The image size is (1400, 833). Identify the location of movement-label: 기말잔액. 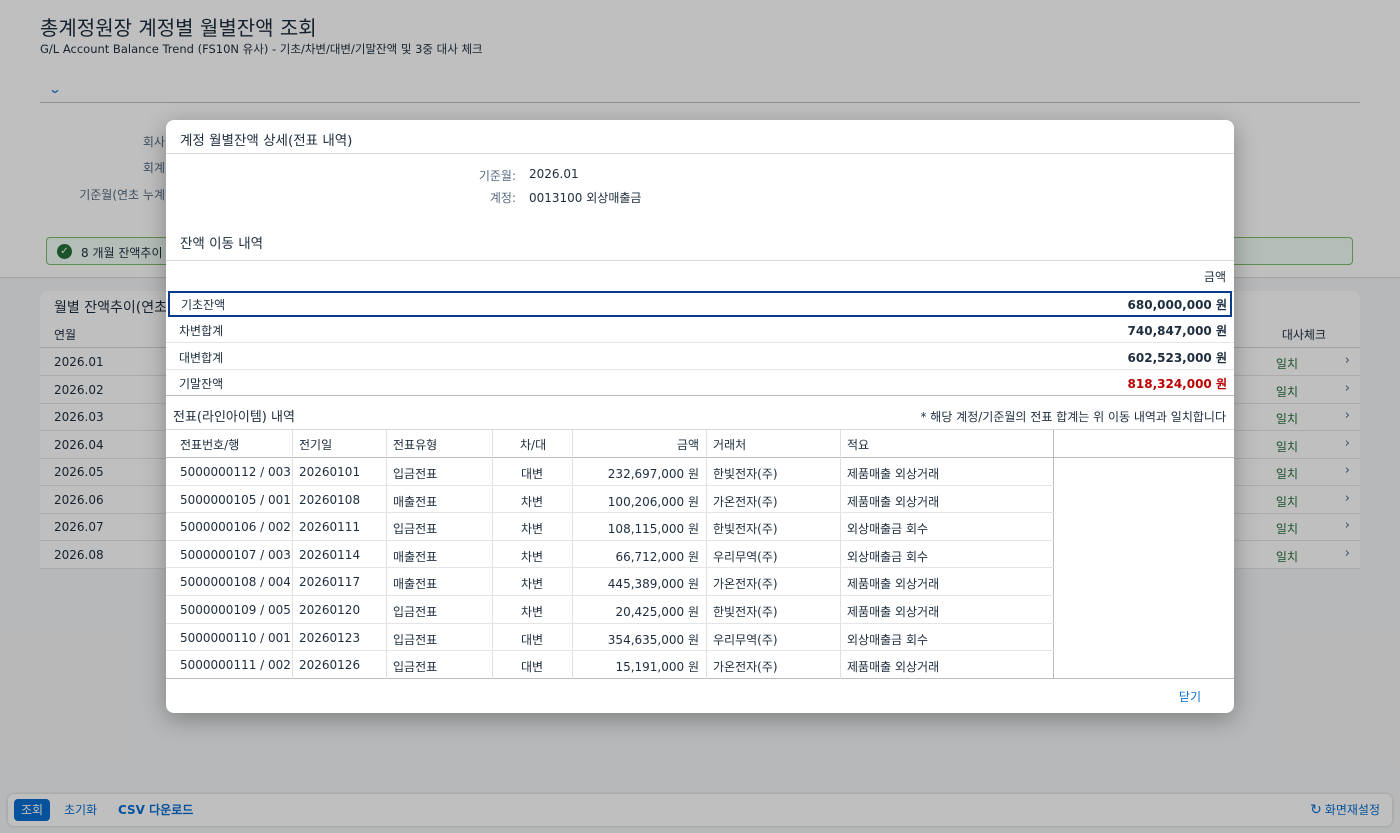
(201, 384).